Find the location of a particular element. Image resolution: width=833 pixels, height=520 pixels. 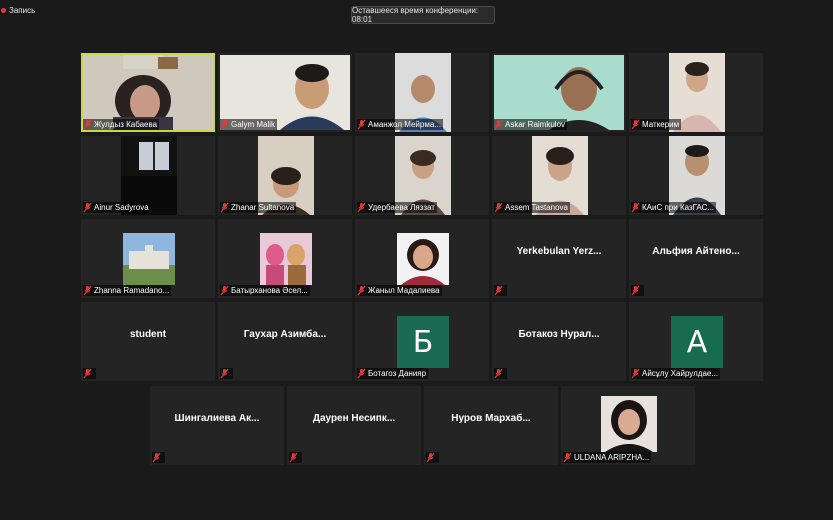

video-tile-uderbaeva: Удербаева Ляззат is located at coordinates (422, 175).